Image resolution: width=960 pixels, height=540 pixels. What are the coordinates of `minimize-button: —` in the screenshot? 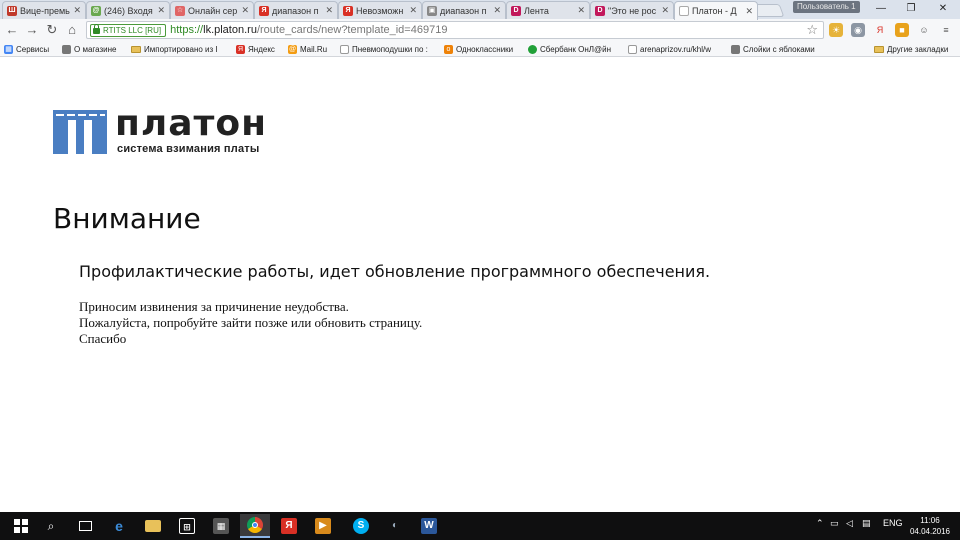 It's located at (881, 9).